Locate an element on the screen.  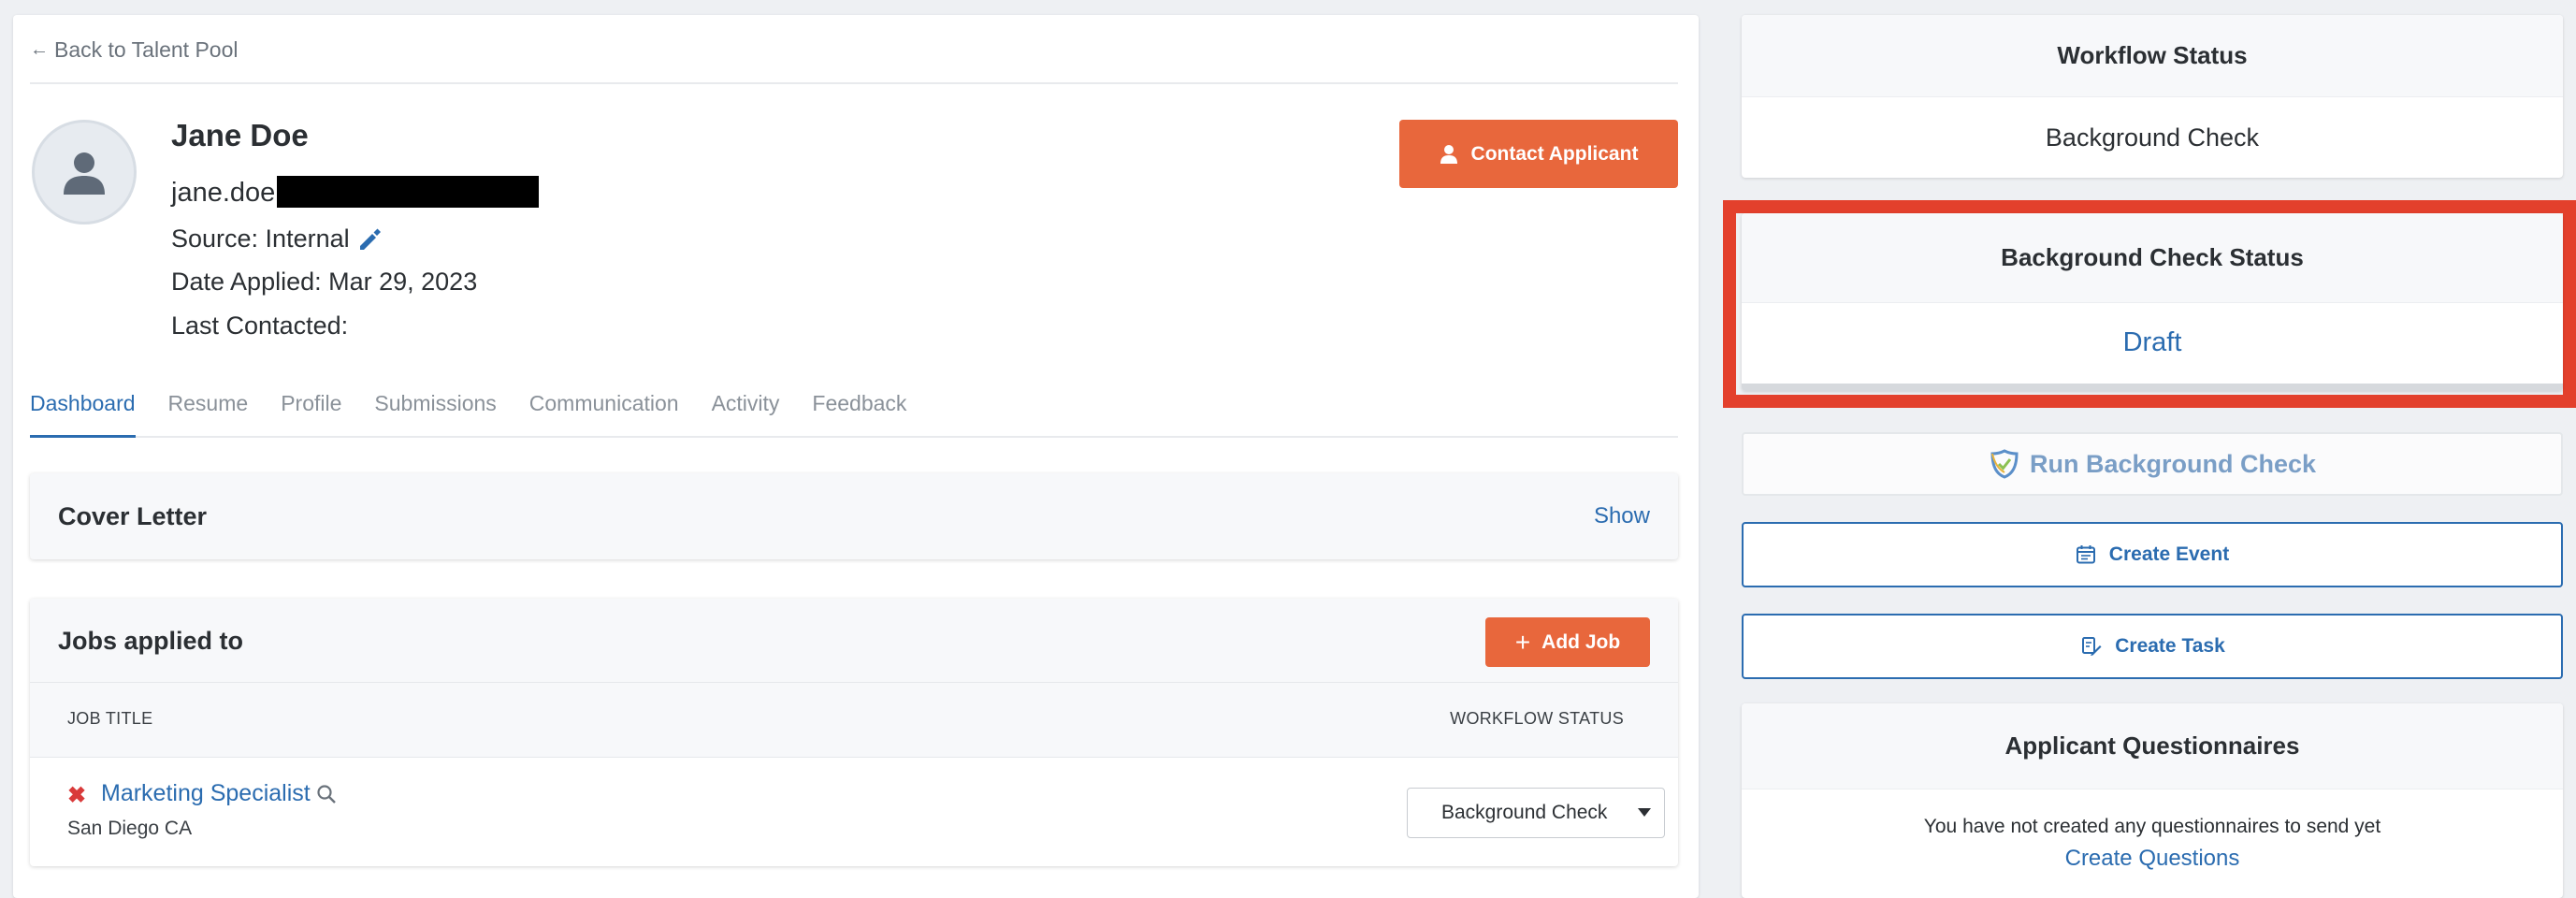
task-icon is located at coordinates (2092, 647).